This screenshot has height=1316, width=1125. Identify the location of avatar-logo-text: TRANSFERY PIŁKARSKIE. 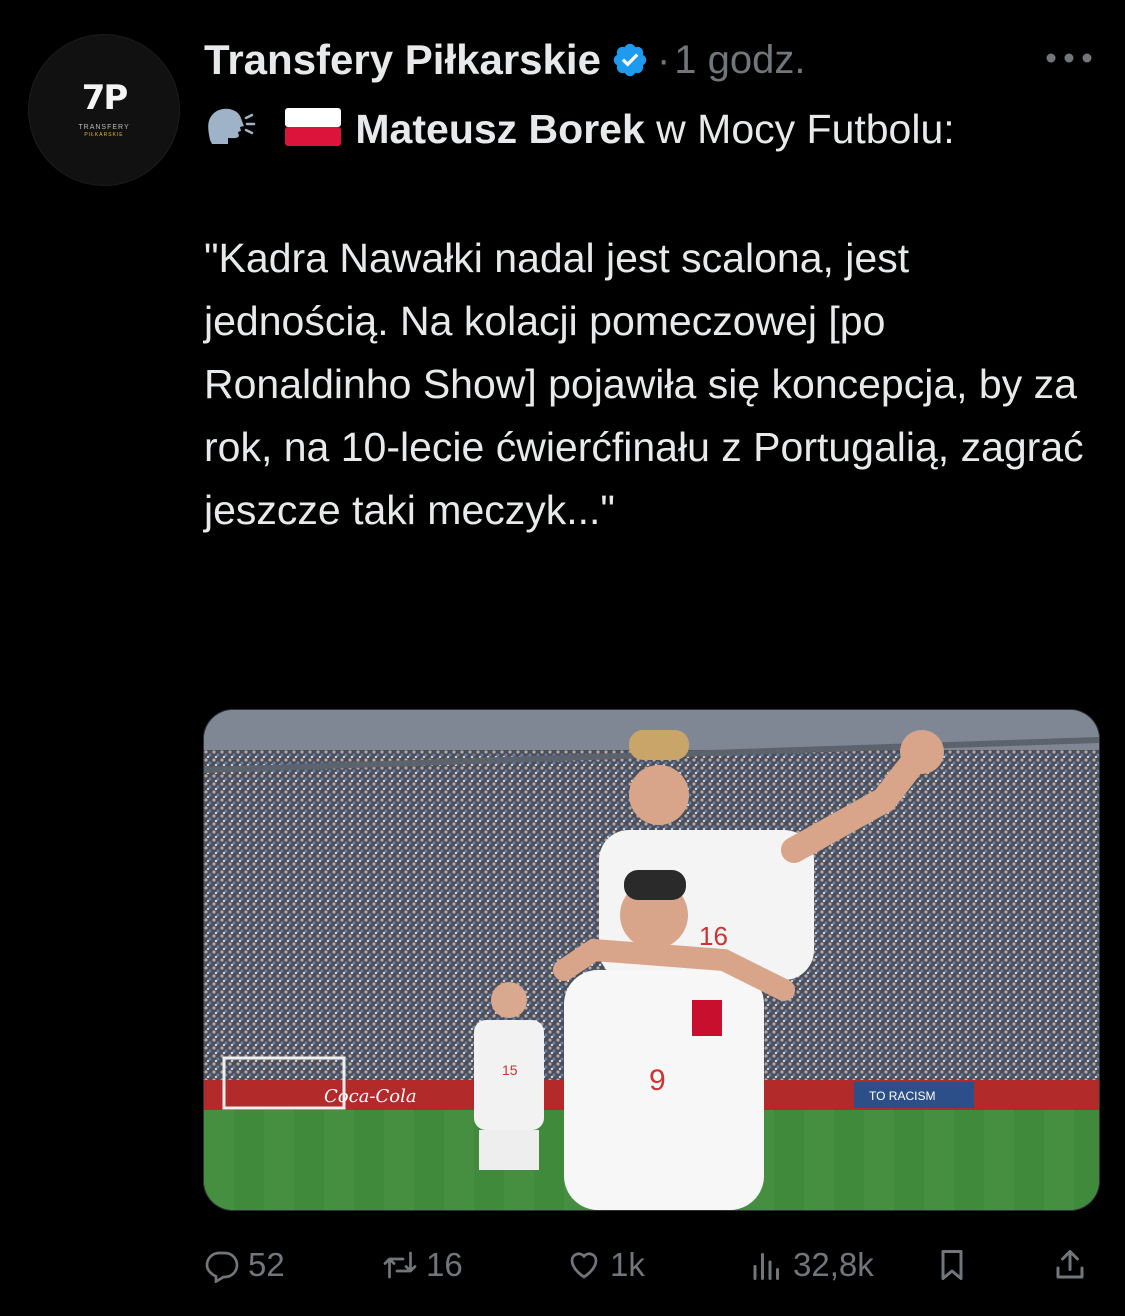
(104, 131).